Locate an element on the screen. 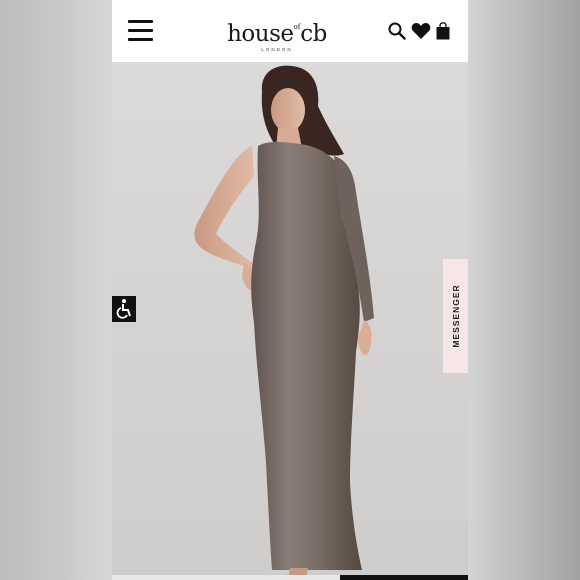 The height and width of the screenshot is (580, 580). accessibility-icon is located at coordinates (123, 309).